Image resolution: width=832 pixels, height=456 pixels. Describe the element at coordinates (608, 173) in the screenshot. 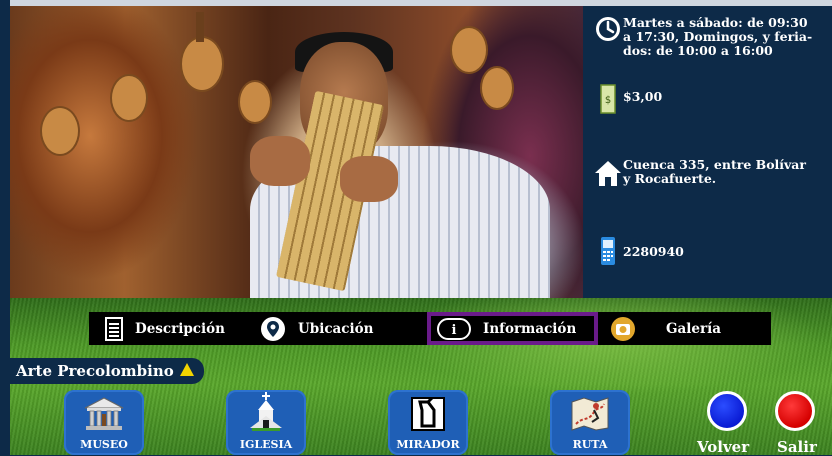

I see `house-icon` at that location.